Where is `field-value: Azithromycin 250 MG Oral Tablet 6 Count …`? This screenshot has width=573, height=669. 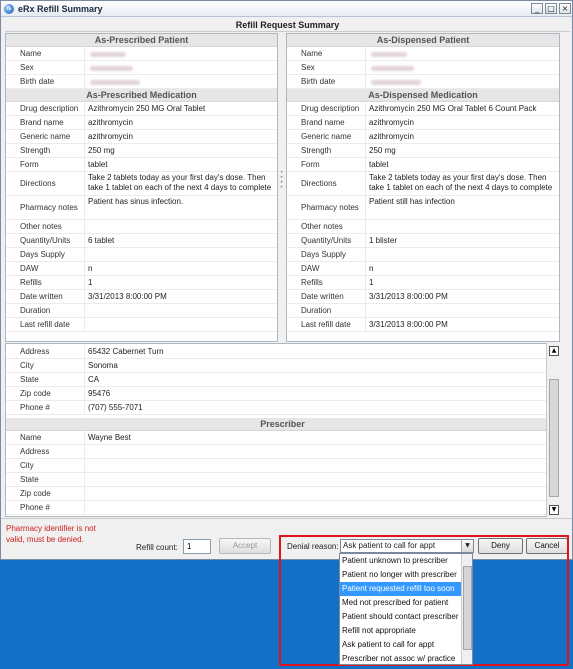 field-value: Azithromycin 250 MG Oral Tablet 6 Count … is located at coordinates (460, 108).